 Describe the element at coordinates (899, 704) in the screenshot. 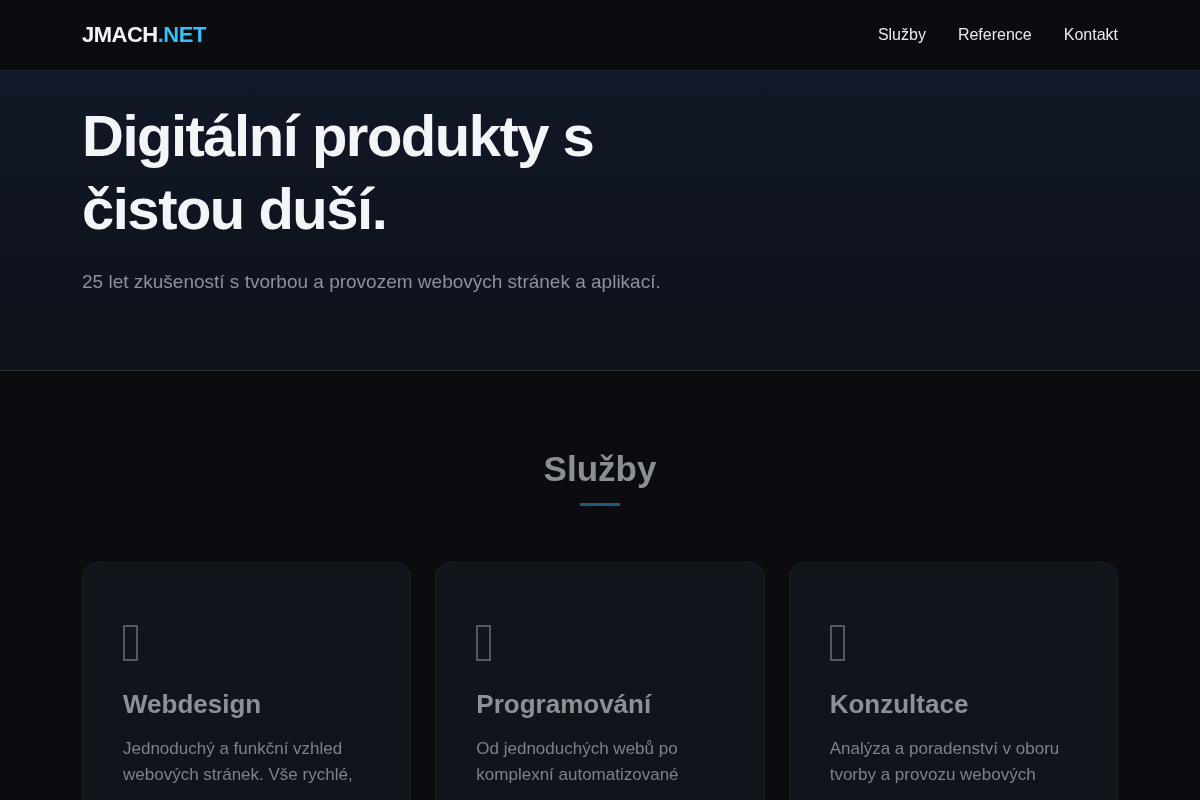

I see `card-title: Konzultace` at that location.